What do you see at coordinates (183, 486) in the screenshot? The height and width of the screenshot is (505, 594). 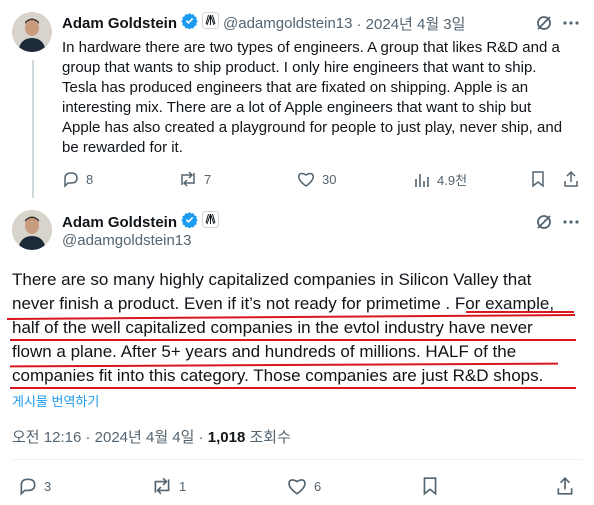 I see `repost-count: 1` at bounding box center [183, 486].